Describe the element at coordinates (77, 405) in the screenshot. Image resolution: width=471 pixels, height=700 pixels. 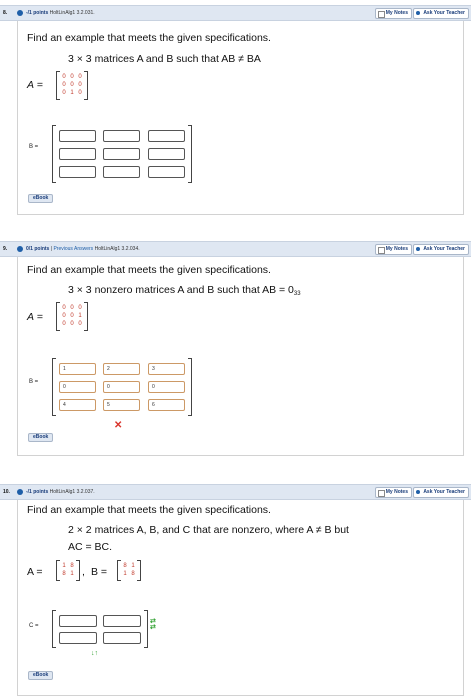
I see `matrix-input: 4` at that location.